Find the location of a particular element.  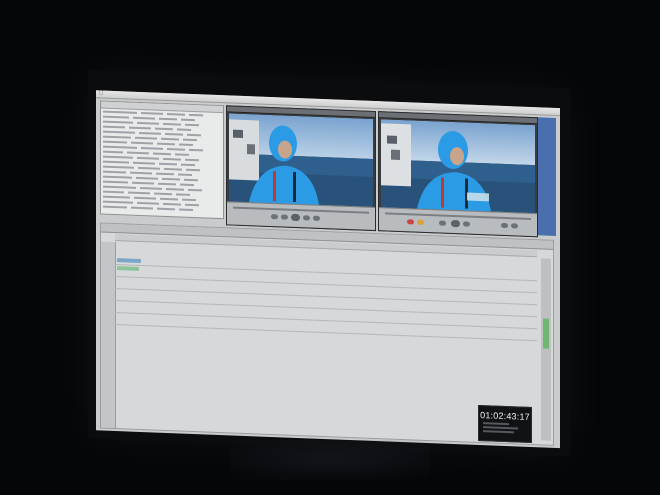

viewer-panel is located at coordinates (301, 168).